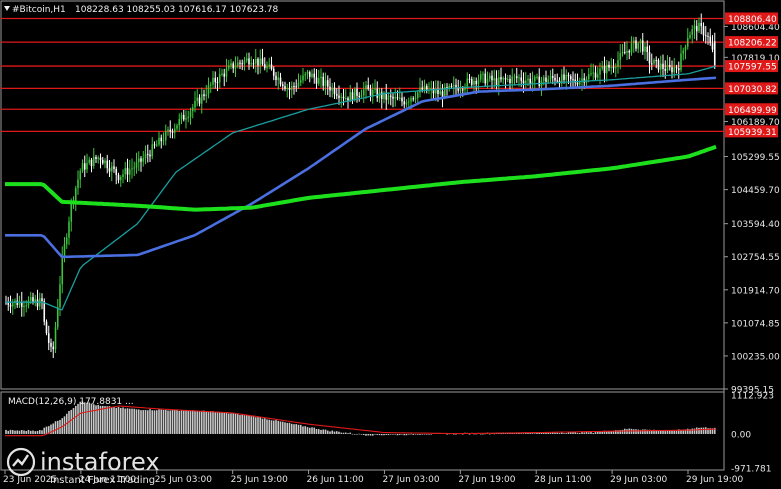 Image resolution: width=781 pixels, height=489 pixels. What do you see at coordinates (752, 44) in the screenshot?
I see `price-level-label: 108206.22` at bounding box center [752, 44].